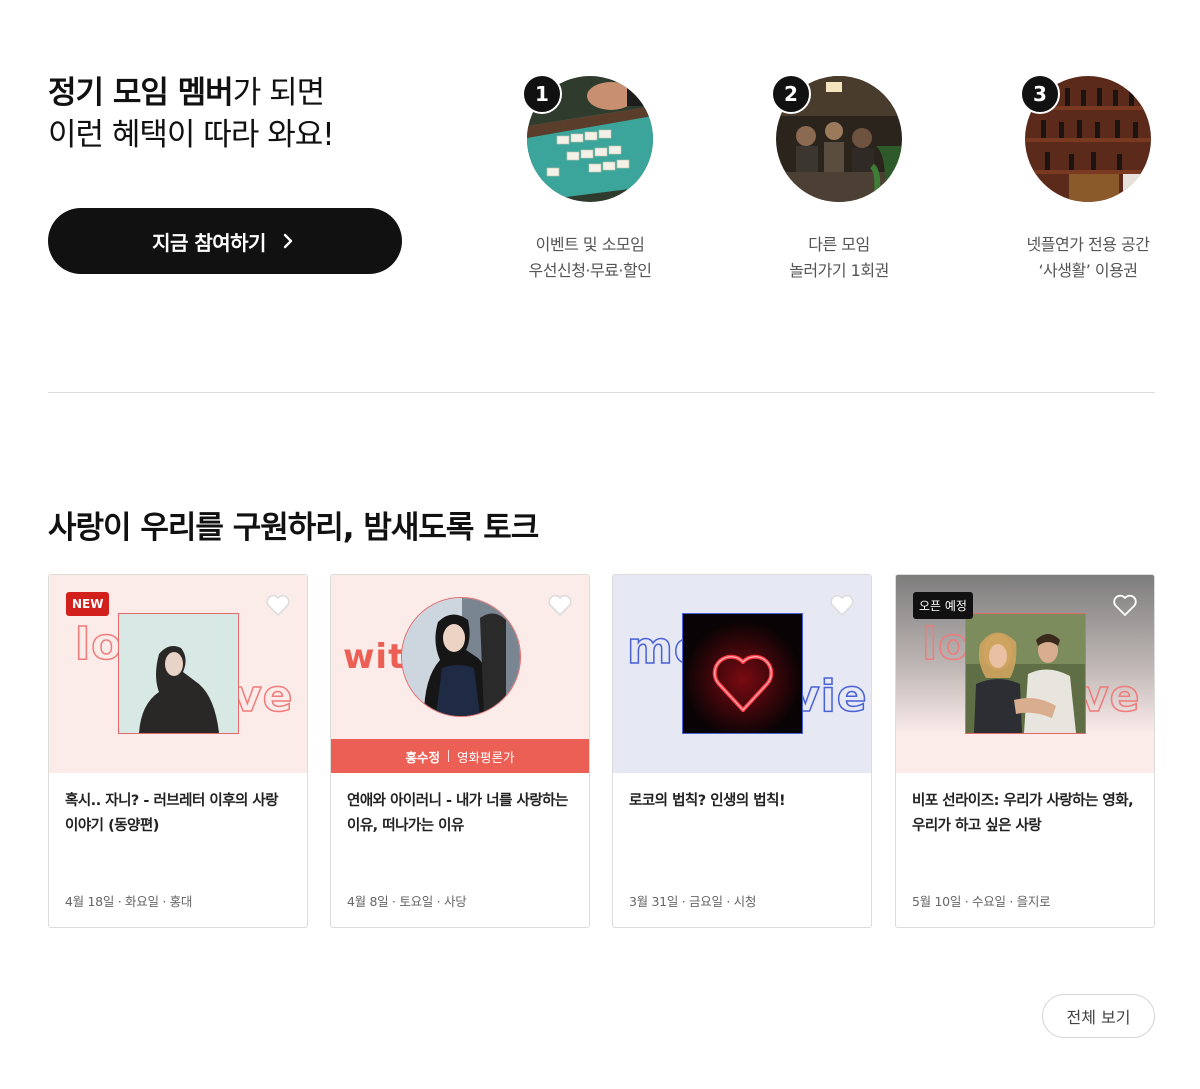 The height and width of the screenshot is (1089, 1200). I want to click on perk-caption: 넷플연가 전용 공간 ‘사생활’ 이용권, so click(1084, 258).